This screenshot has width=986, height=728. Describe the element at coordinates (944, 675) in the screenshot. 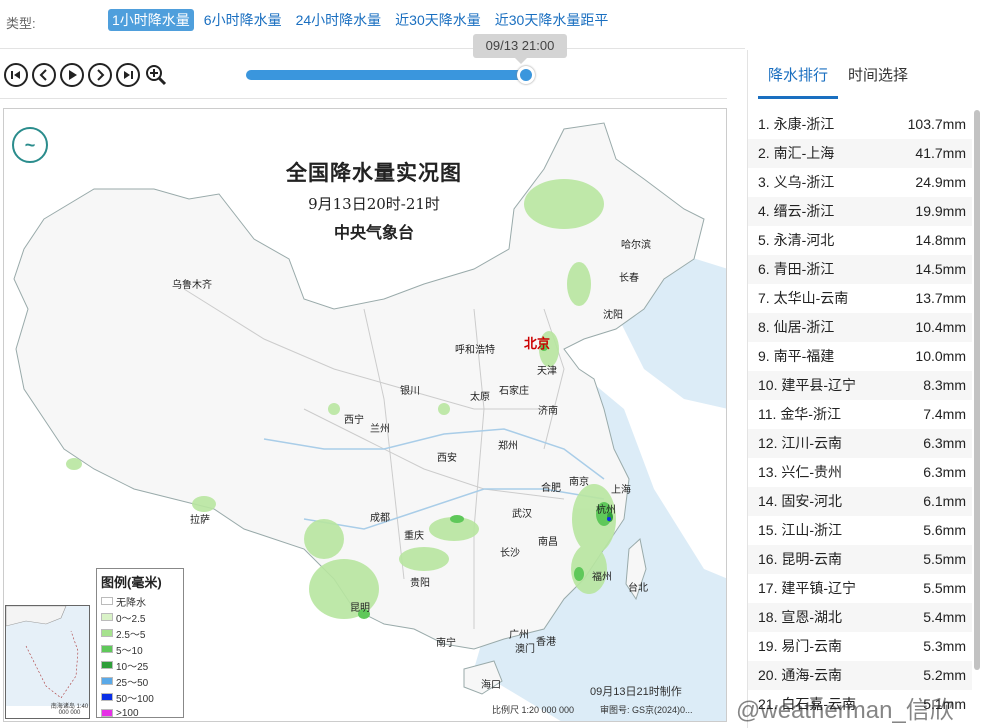

I see `rain-value: 5.2mm` at that location.